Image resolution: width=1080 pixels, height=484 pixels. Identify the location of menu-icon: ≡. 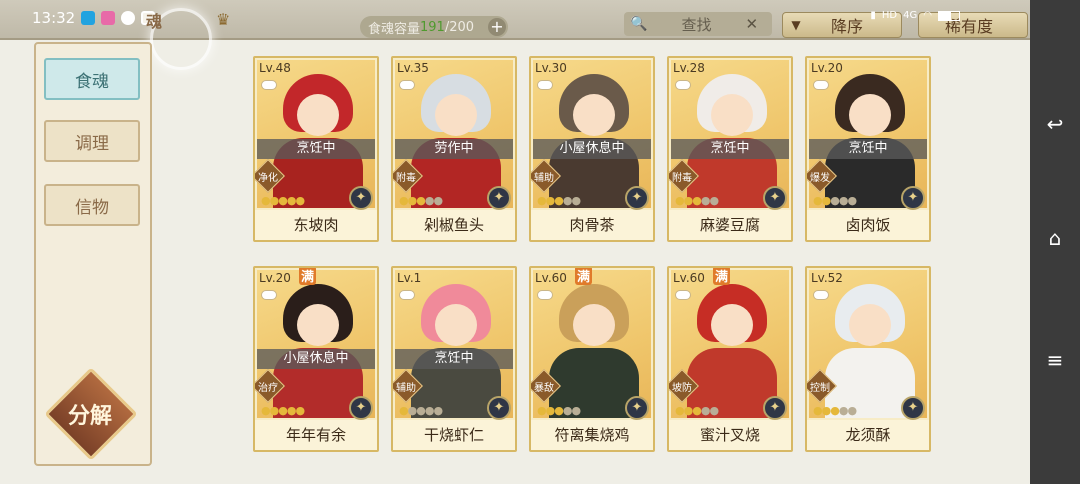
(1055, 360).